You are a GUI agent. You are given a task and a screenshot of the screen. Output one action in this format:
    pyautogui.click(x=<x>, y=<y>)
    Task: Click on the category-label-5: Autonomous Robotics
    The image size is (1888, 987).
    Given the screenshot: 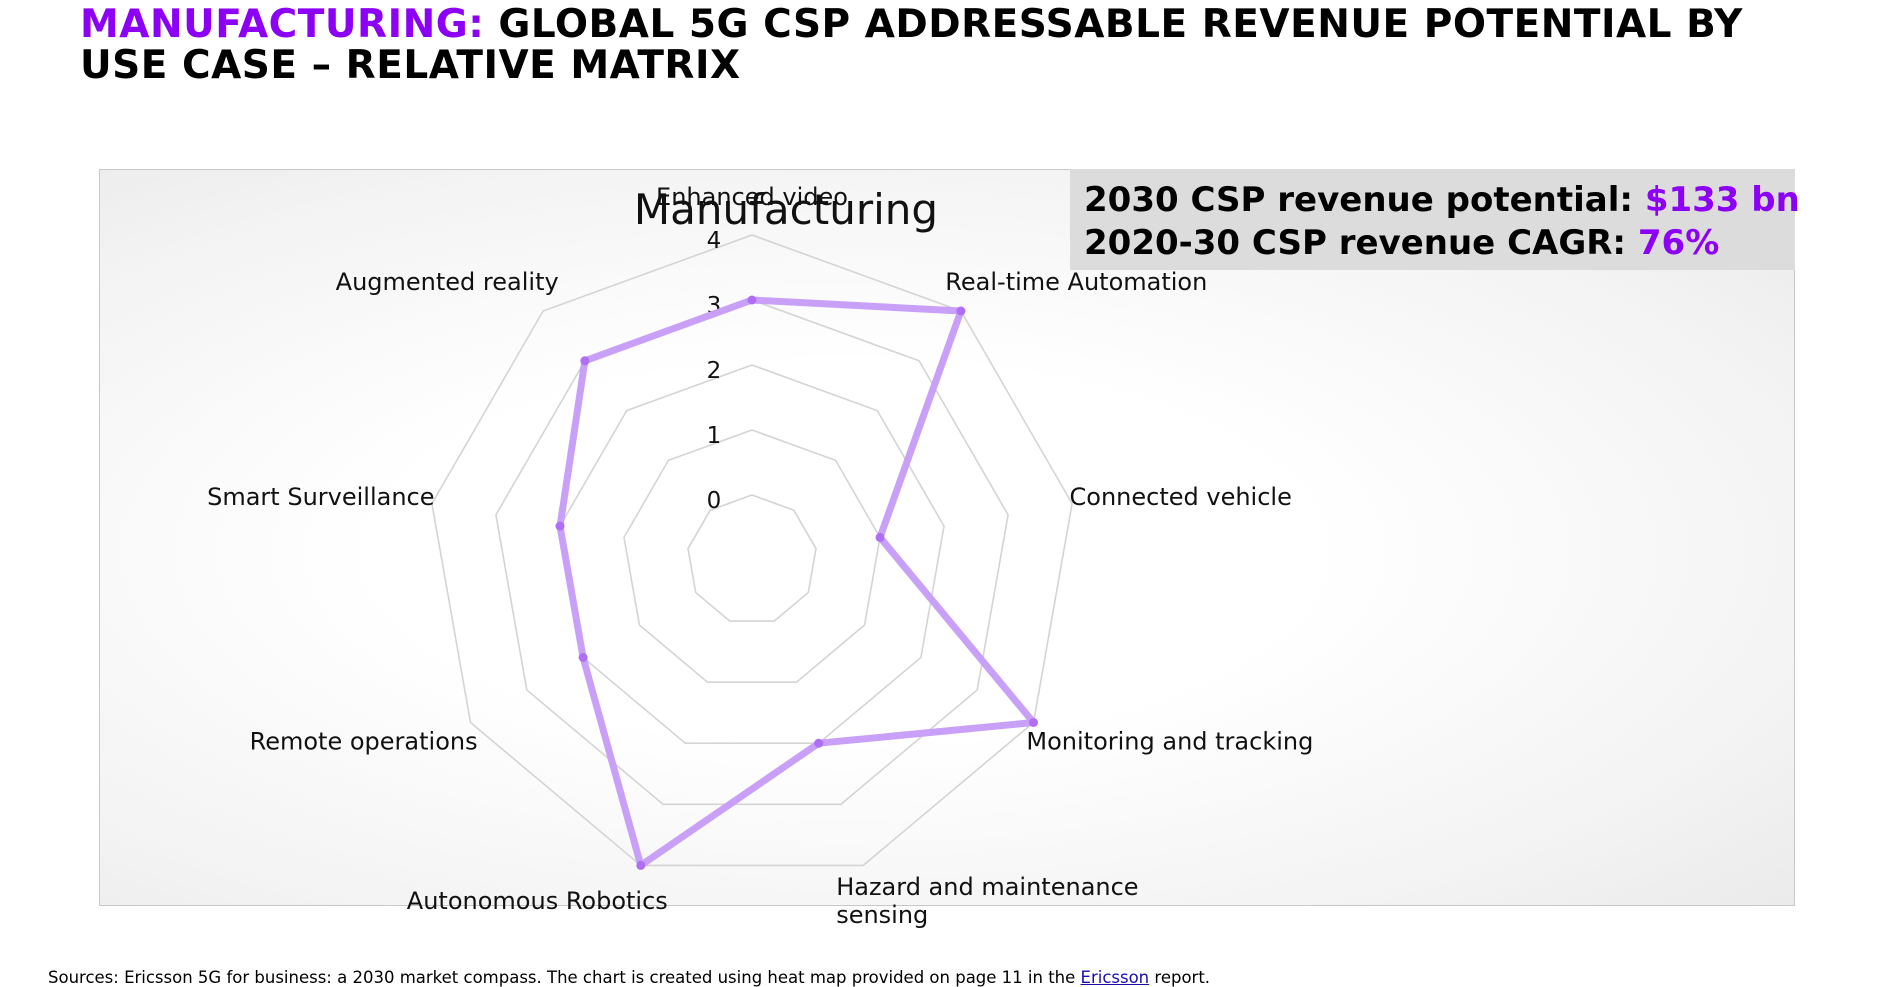 What is the action you would take?
    pyautogui.click(x=537, y=901)
    